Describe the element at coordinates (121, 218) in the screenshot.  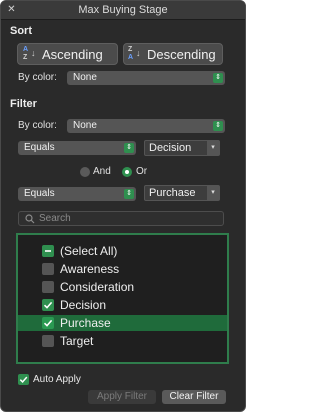
I see `search-input: Search` at that location.